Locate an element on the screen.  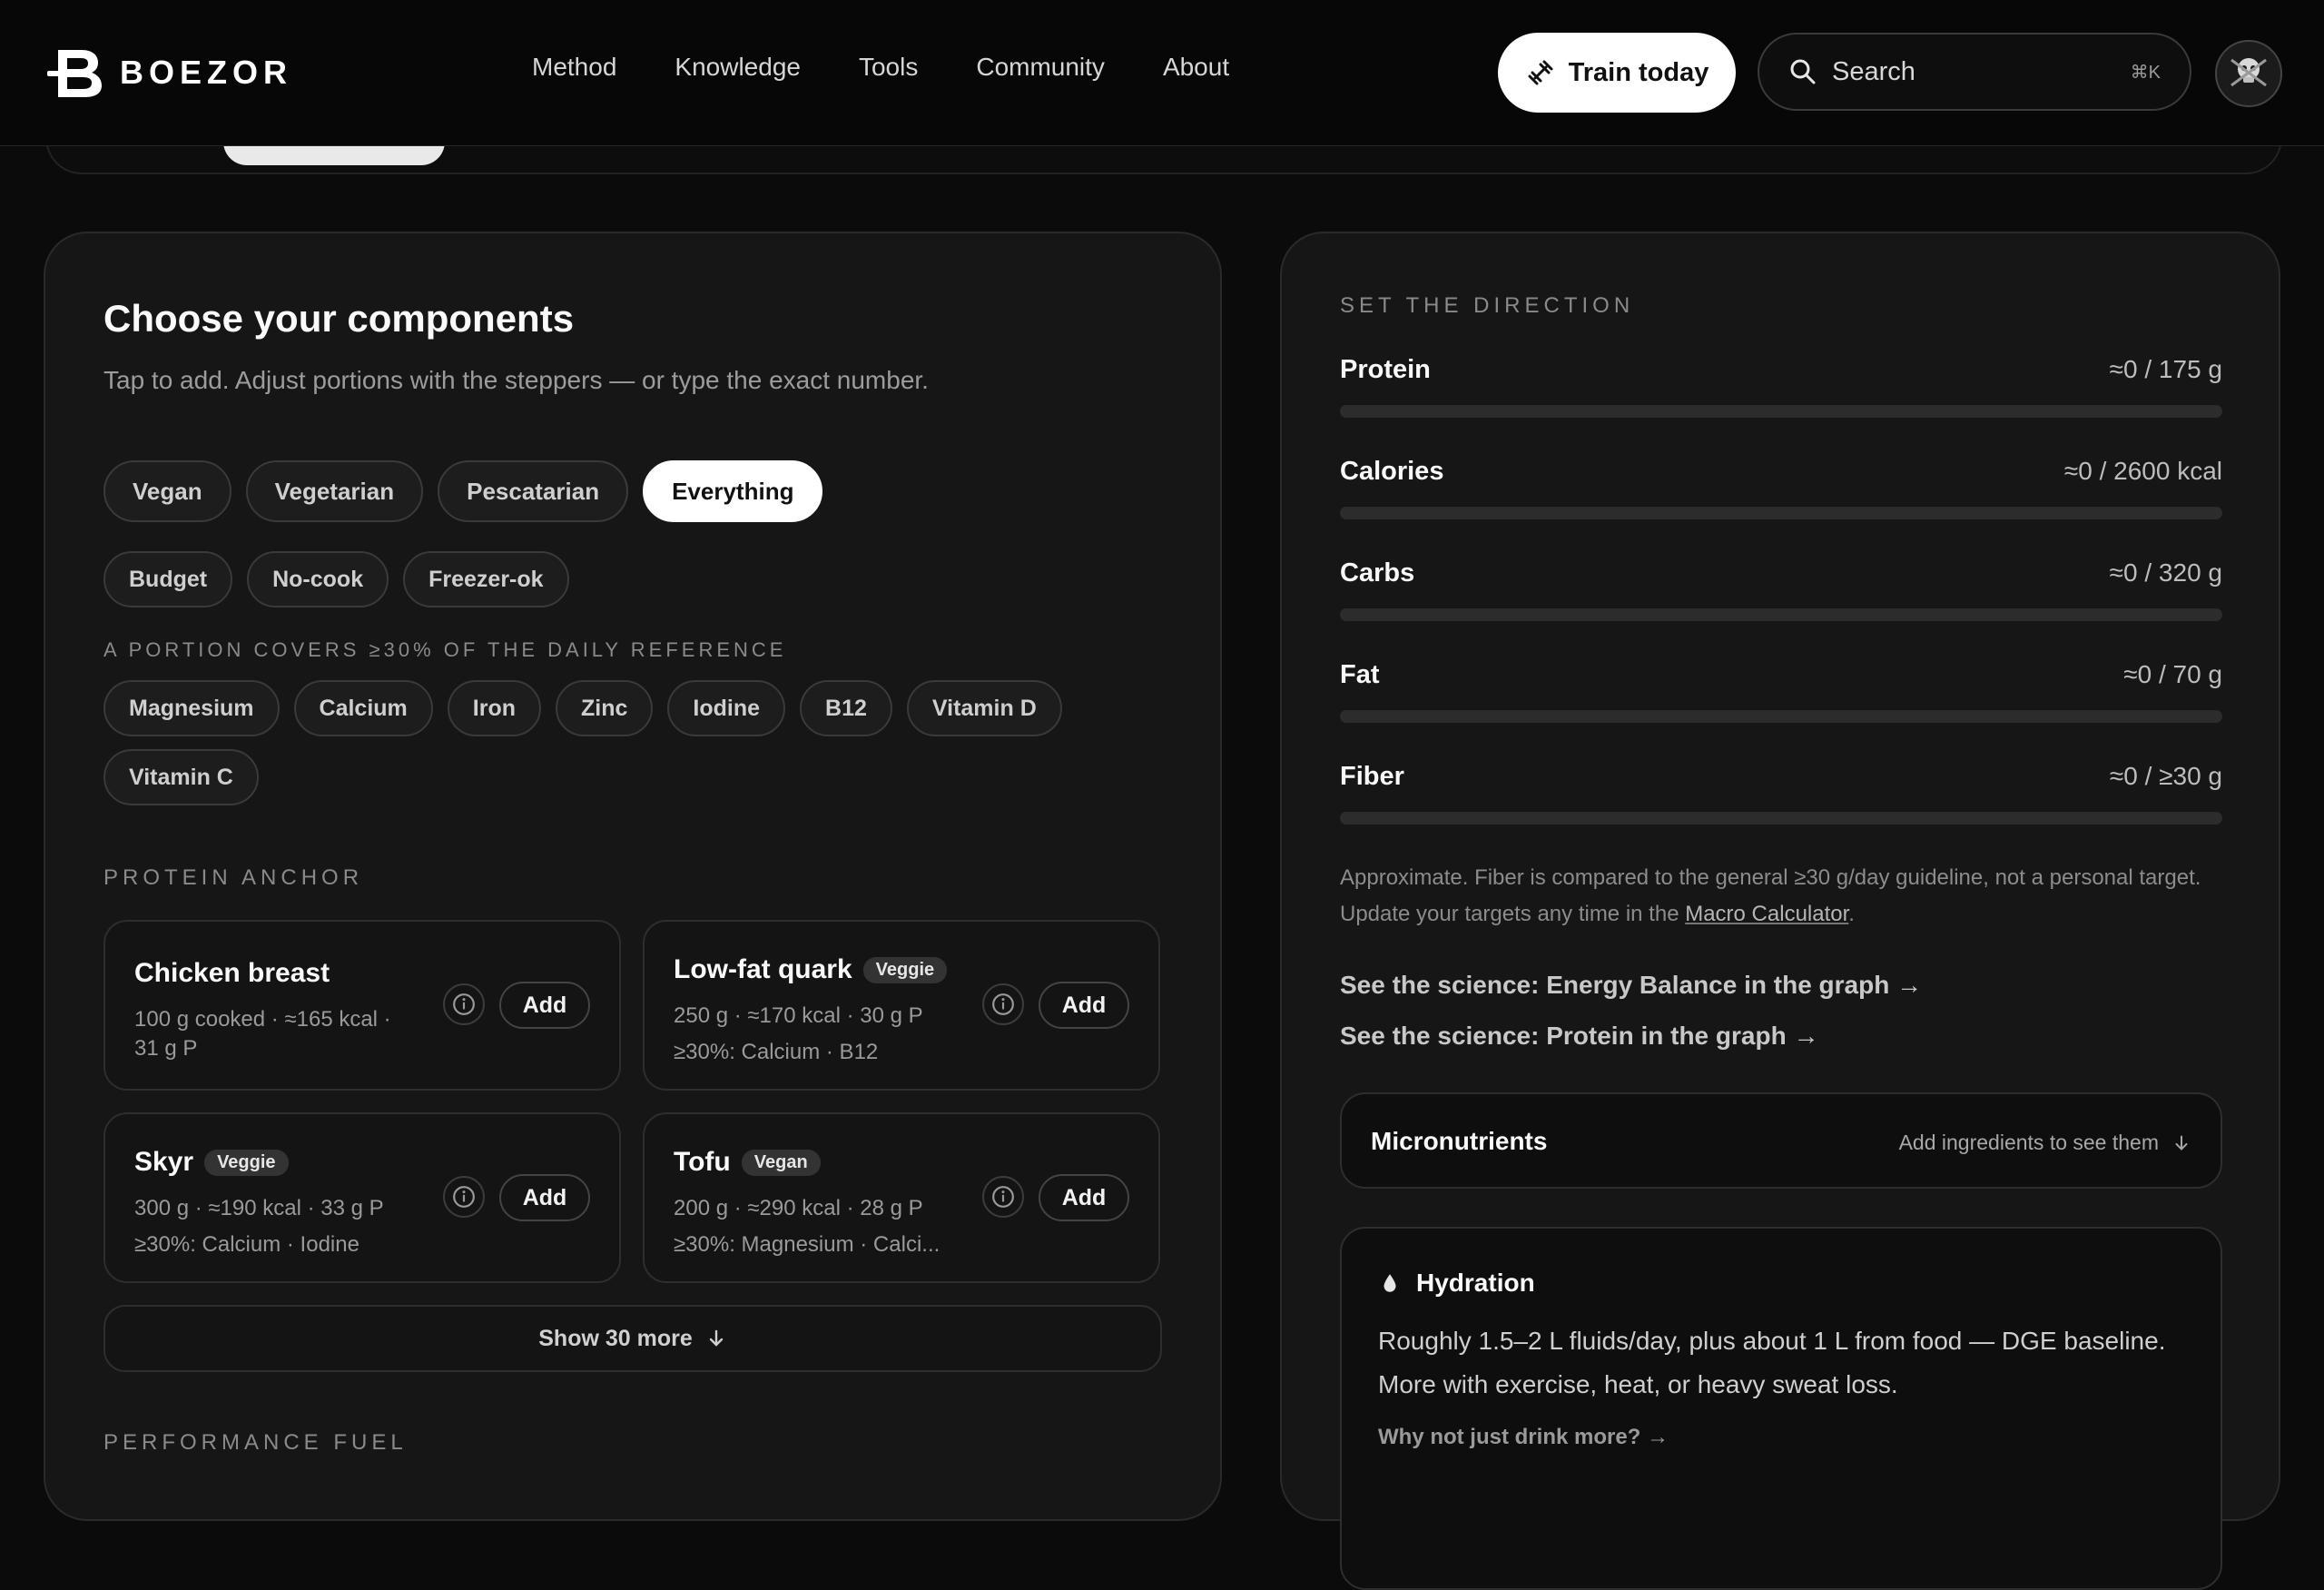
macro-name: Calories is located at coordinates (1392, 472).